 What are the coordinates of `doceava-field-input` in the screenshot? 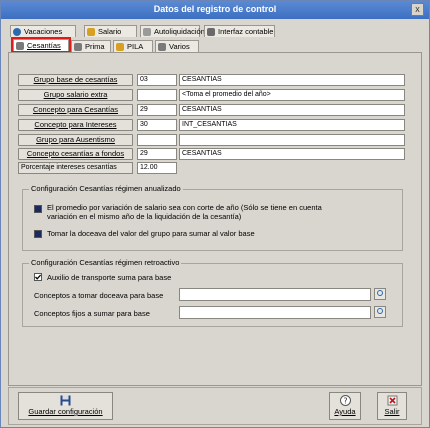 It's located at (275, 294).